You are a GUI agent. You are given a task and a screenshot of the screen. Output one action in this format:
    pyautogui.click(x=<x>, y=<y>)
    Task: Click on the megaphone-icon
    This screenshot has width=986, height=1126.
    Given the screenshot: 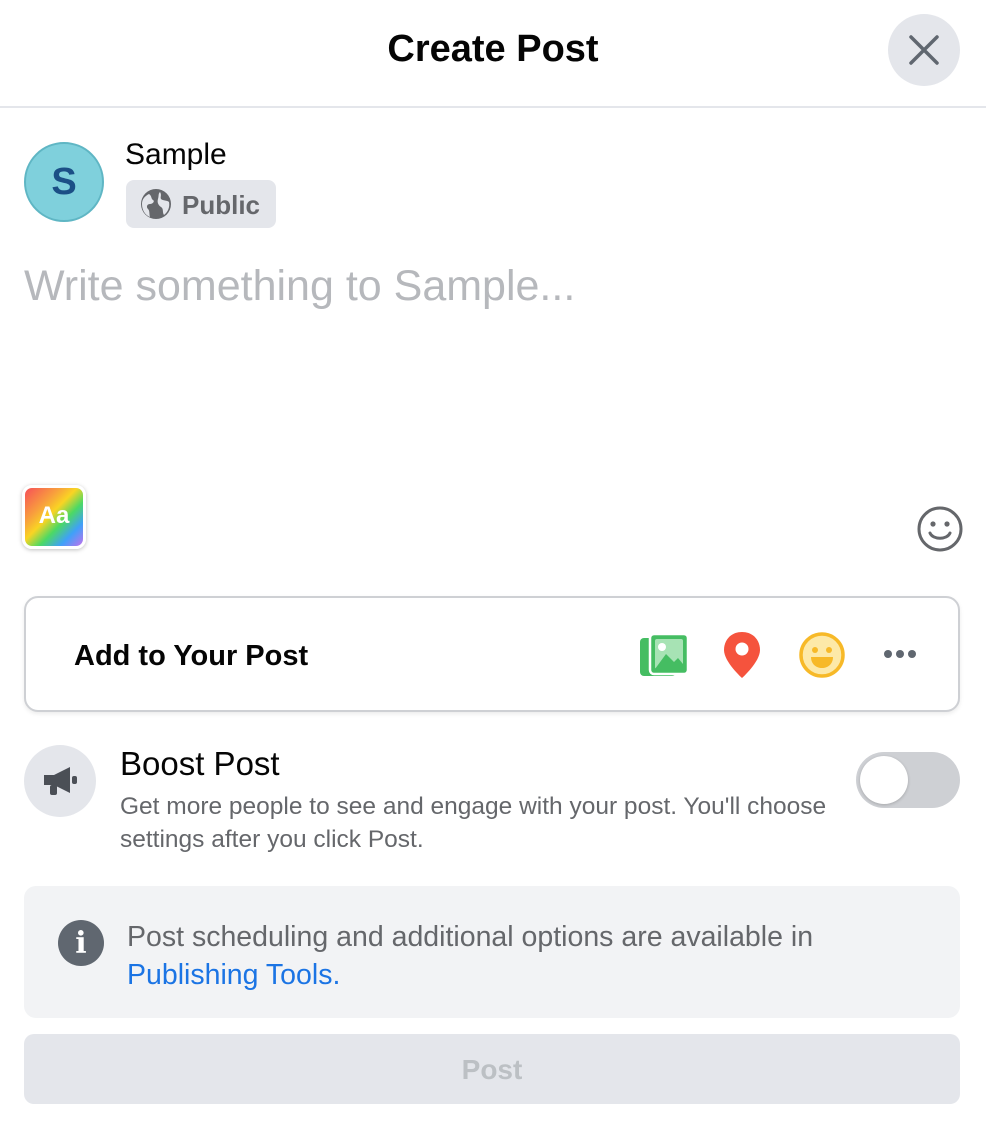 What is the action you would take?
    pyautogui.click(x=60, y=781)
    